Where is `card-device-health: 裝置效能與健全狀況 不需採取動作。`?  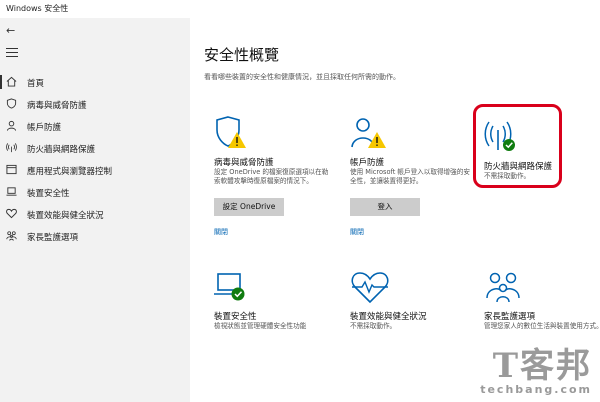
card-device-health: 裝置效能與健全狀況 不需採取動作。 is located at coordinates (412, 308).